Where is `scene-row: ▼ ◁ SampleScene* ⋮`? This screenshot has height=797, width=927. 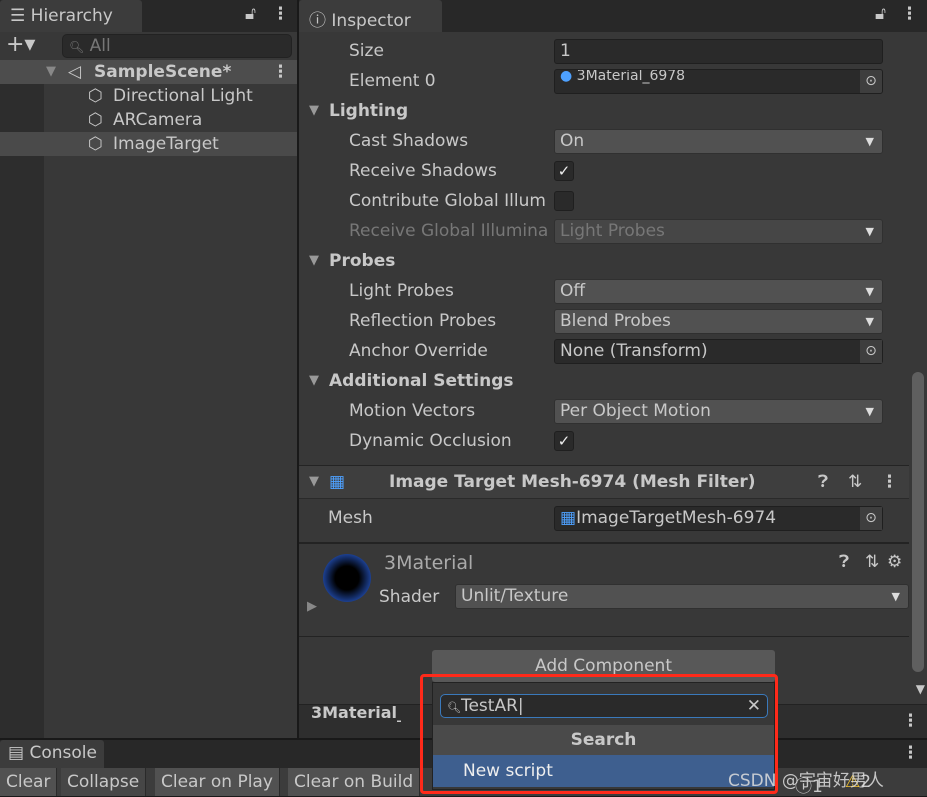
scene-row: ▼ ◁ SampleScene* ⋮ is located at coordinates (148, 72).